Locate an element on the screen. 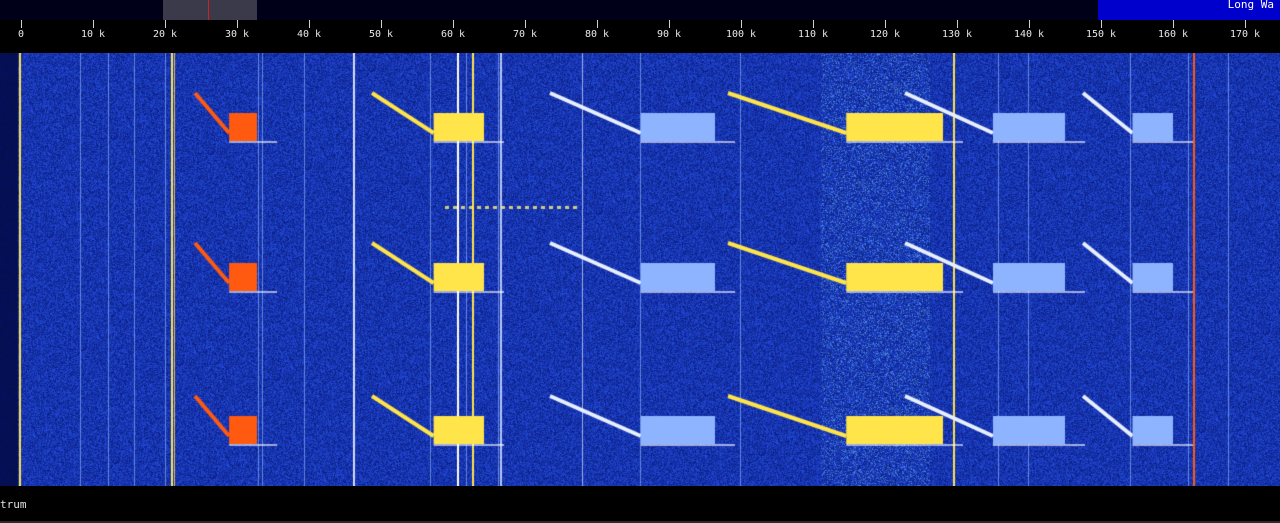 This screenshot has height=523, width=1280. scale-tick-label: 140 k is located at coordinates (1029, 34).